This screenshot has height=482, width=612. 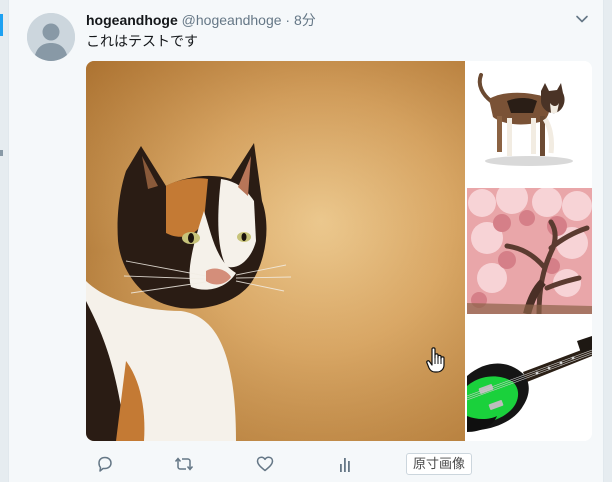 I want to click on user-handle: @hogeandhoge, so click(x=232, y=20).